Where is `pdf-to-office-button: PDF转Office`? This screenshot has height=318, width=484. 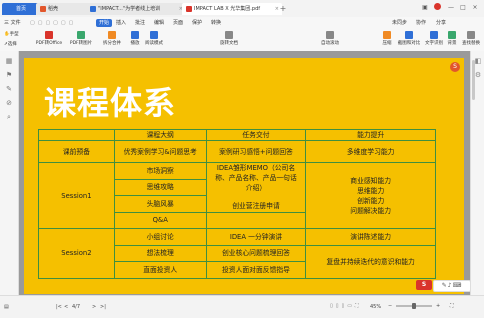
pdf-to-office-button: PDF转Office is located at coordinates (49, 40).